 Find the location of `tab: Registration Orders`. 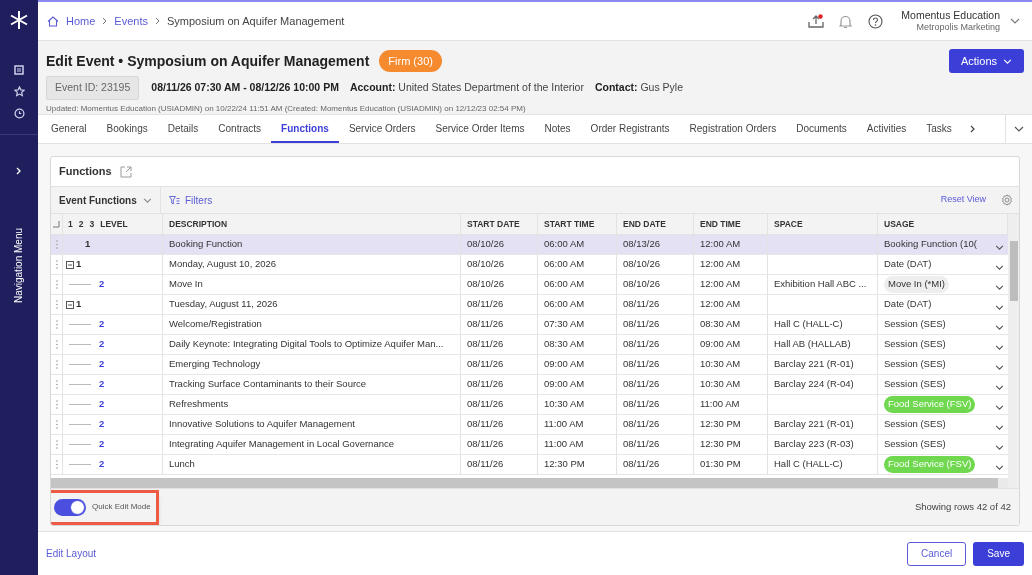

tab: Registration Orders is located at coordinates (733, 129).